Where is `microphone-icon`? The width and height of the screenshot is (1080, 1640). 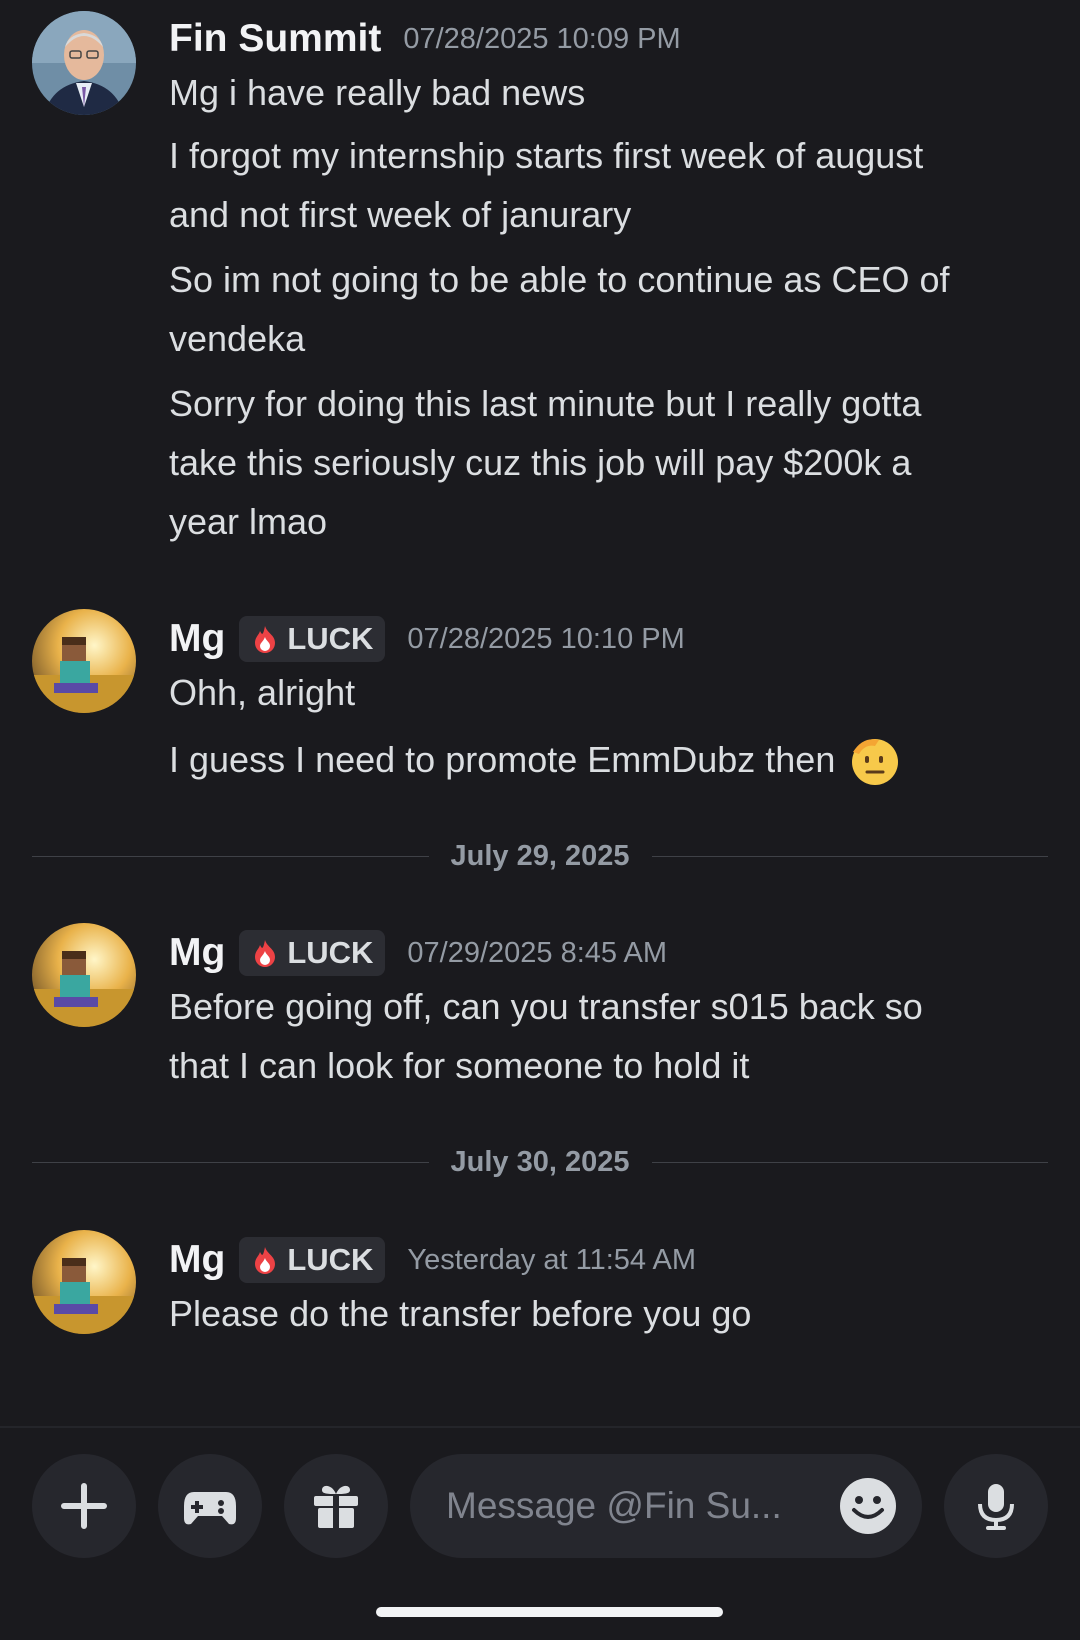
microphone-icon is located at coordinates (996, 1507).